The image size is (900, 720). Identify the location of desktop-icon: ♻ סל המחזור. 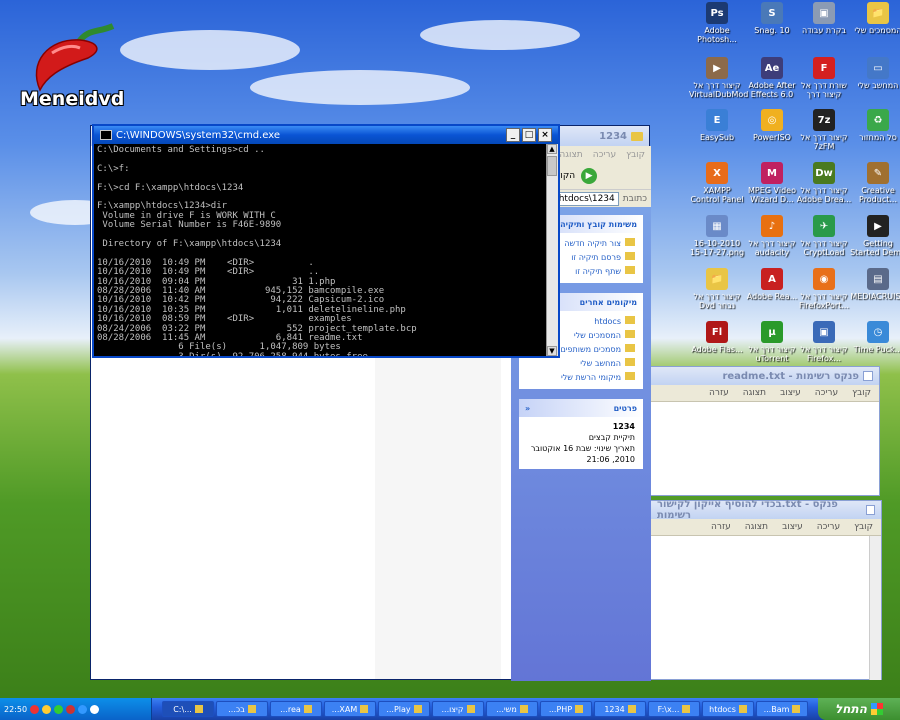
(875, 125).